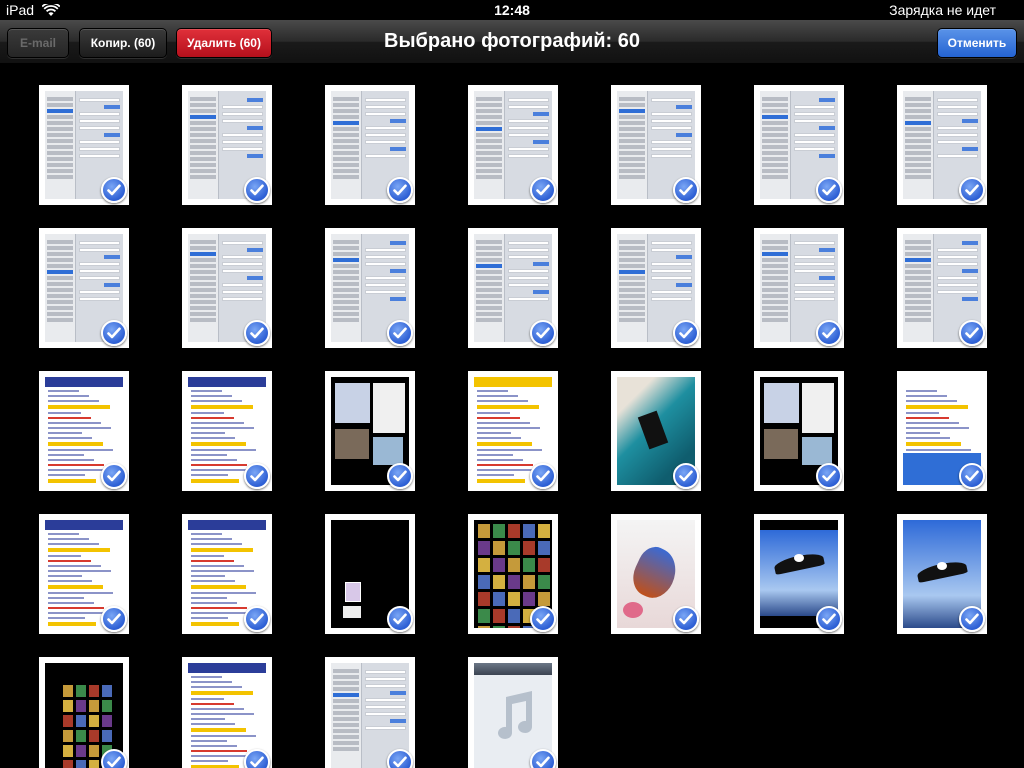 This screenshot has height=768, width=1024. Describe the element at coordinates (123, 43) in the screenshot. I see `copy-button: Копир. (60)` at that location.